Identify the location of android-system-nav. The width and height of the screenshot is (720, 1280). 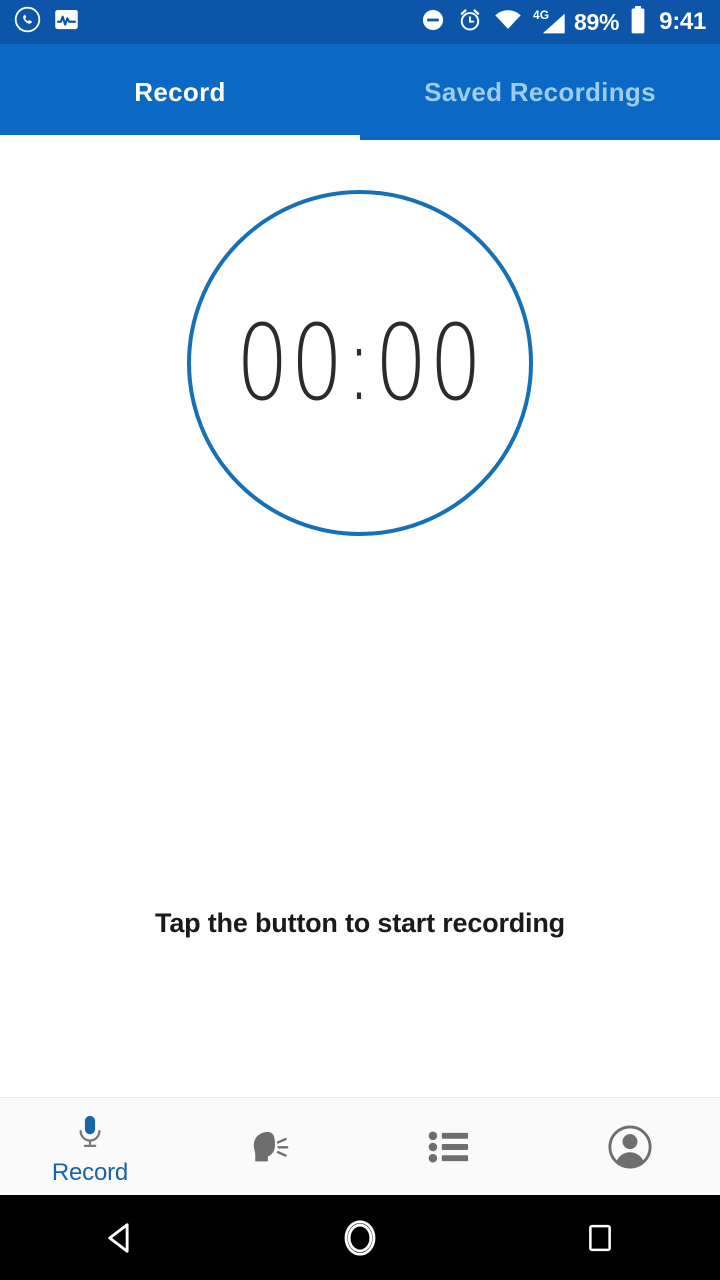
(360, 1237).